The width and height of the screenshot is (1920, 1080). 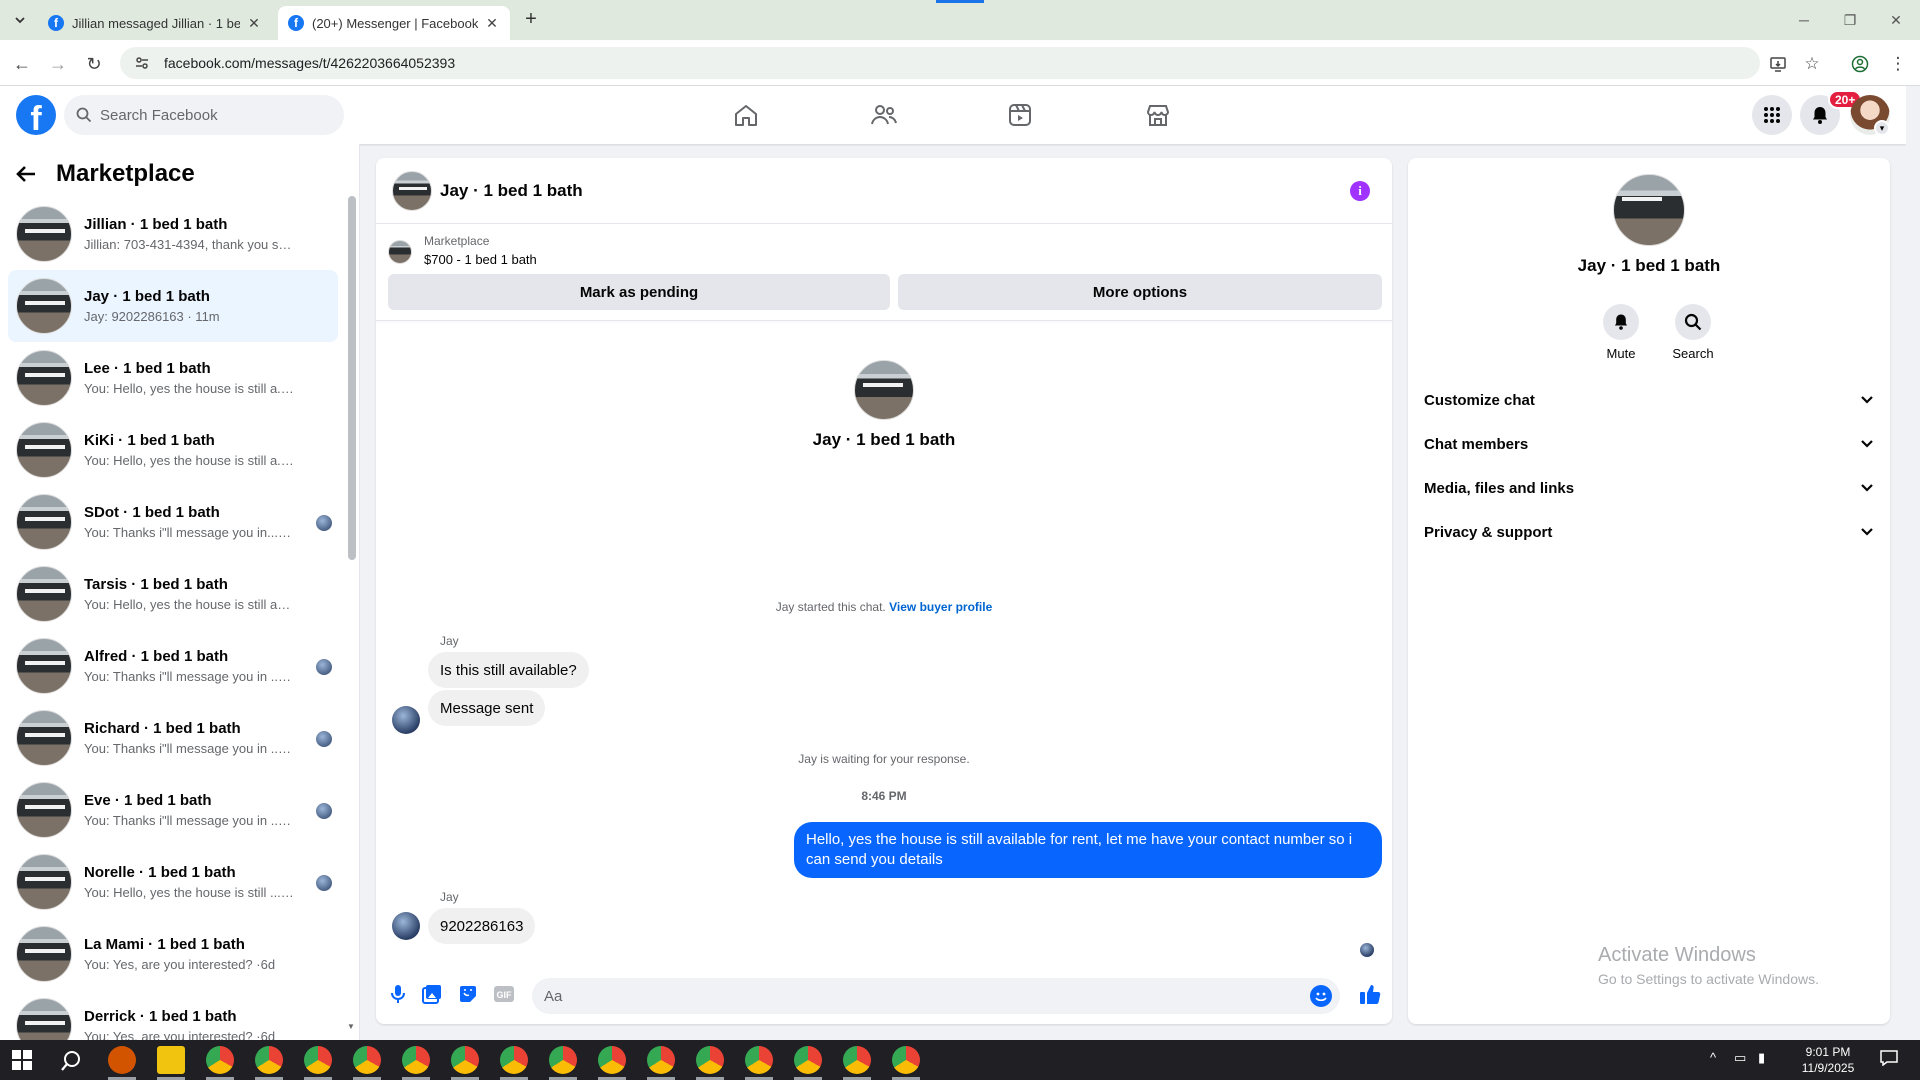 I want to click on chat-avatar, so click(x=412, y=190).